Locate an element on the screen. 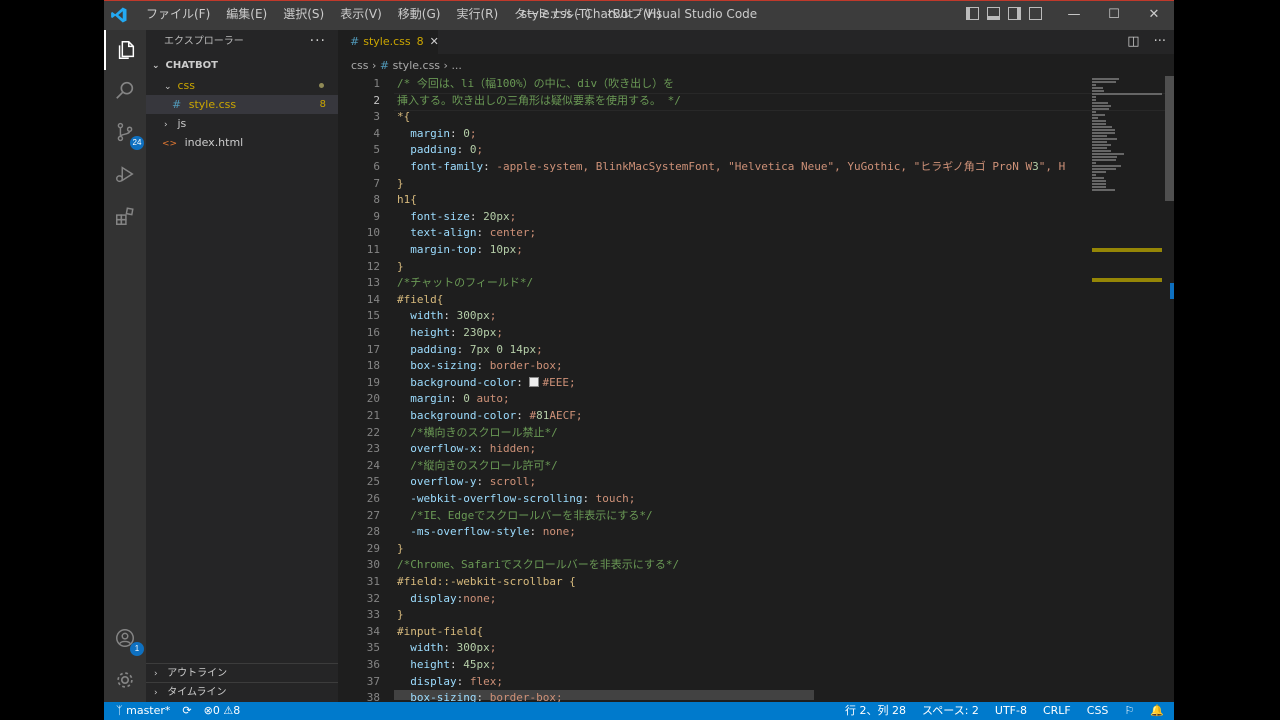 The height and width of the screenshot is (720, 1280). indentation: スペース: 2 is located at coordinates (950, 711).